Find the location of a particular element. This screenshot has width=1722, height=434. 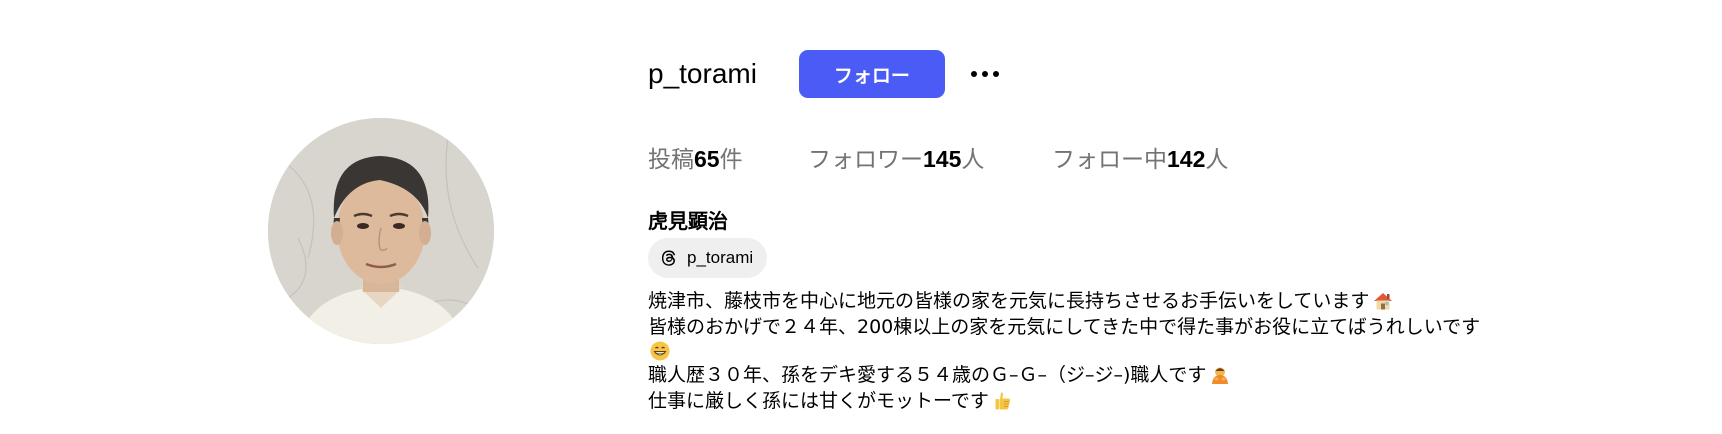

following-number: 142 is located at coordinates (1186, 159).